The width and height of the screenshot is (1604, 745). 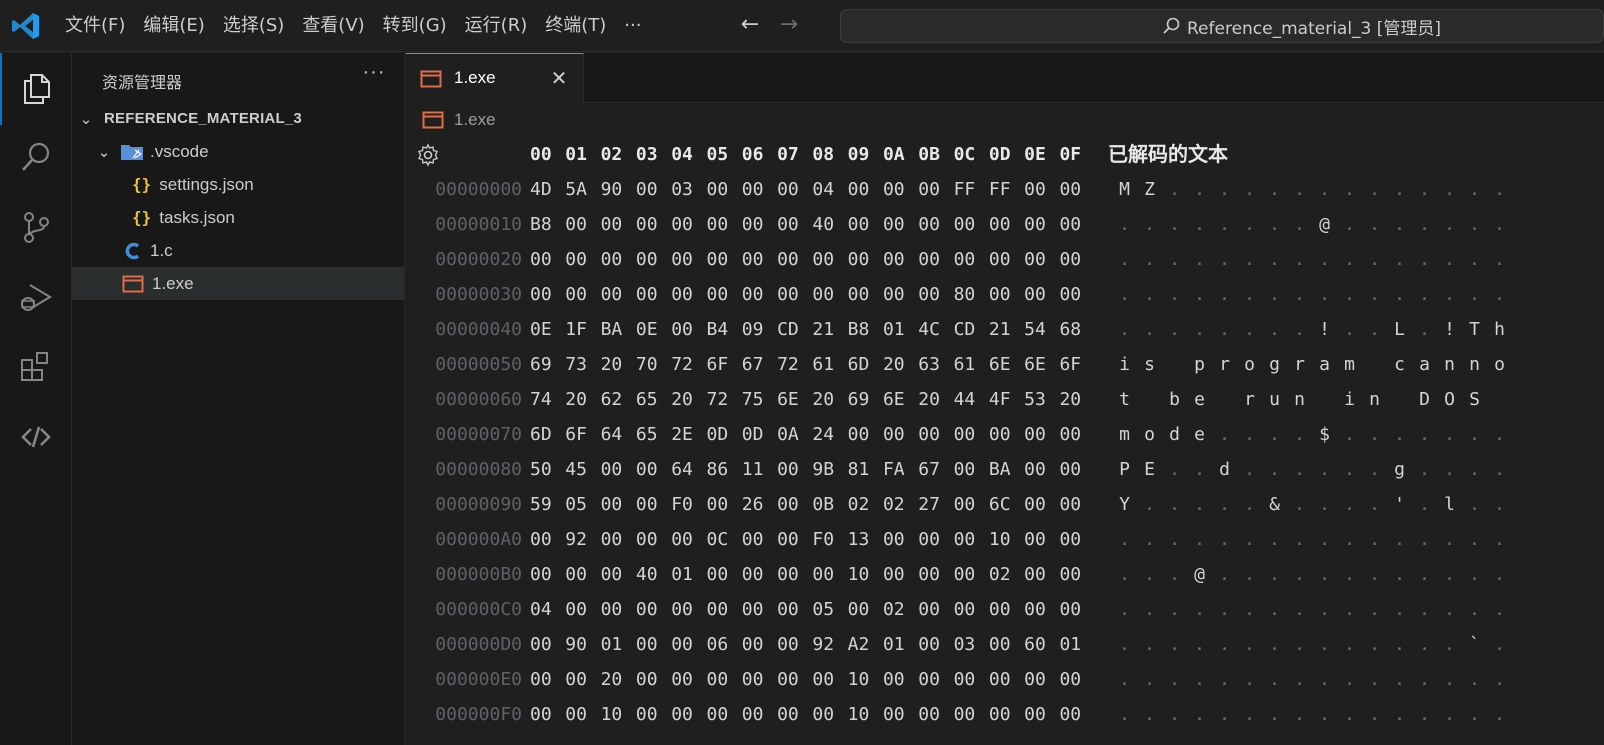 What do you see at coordinates (900, 504) in the screenshot?
I see `hex-byte: 02` at bounding box center [900, 504].